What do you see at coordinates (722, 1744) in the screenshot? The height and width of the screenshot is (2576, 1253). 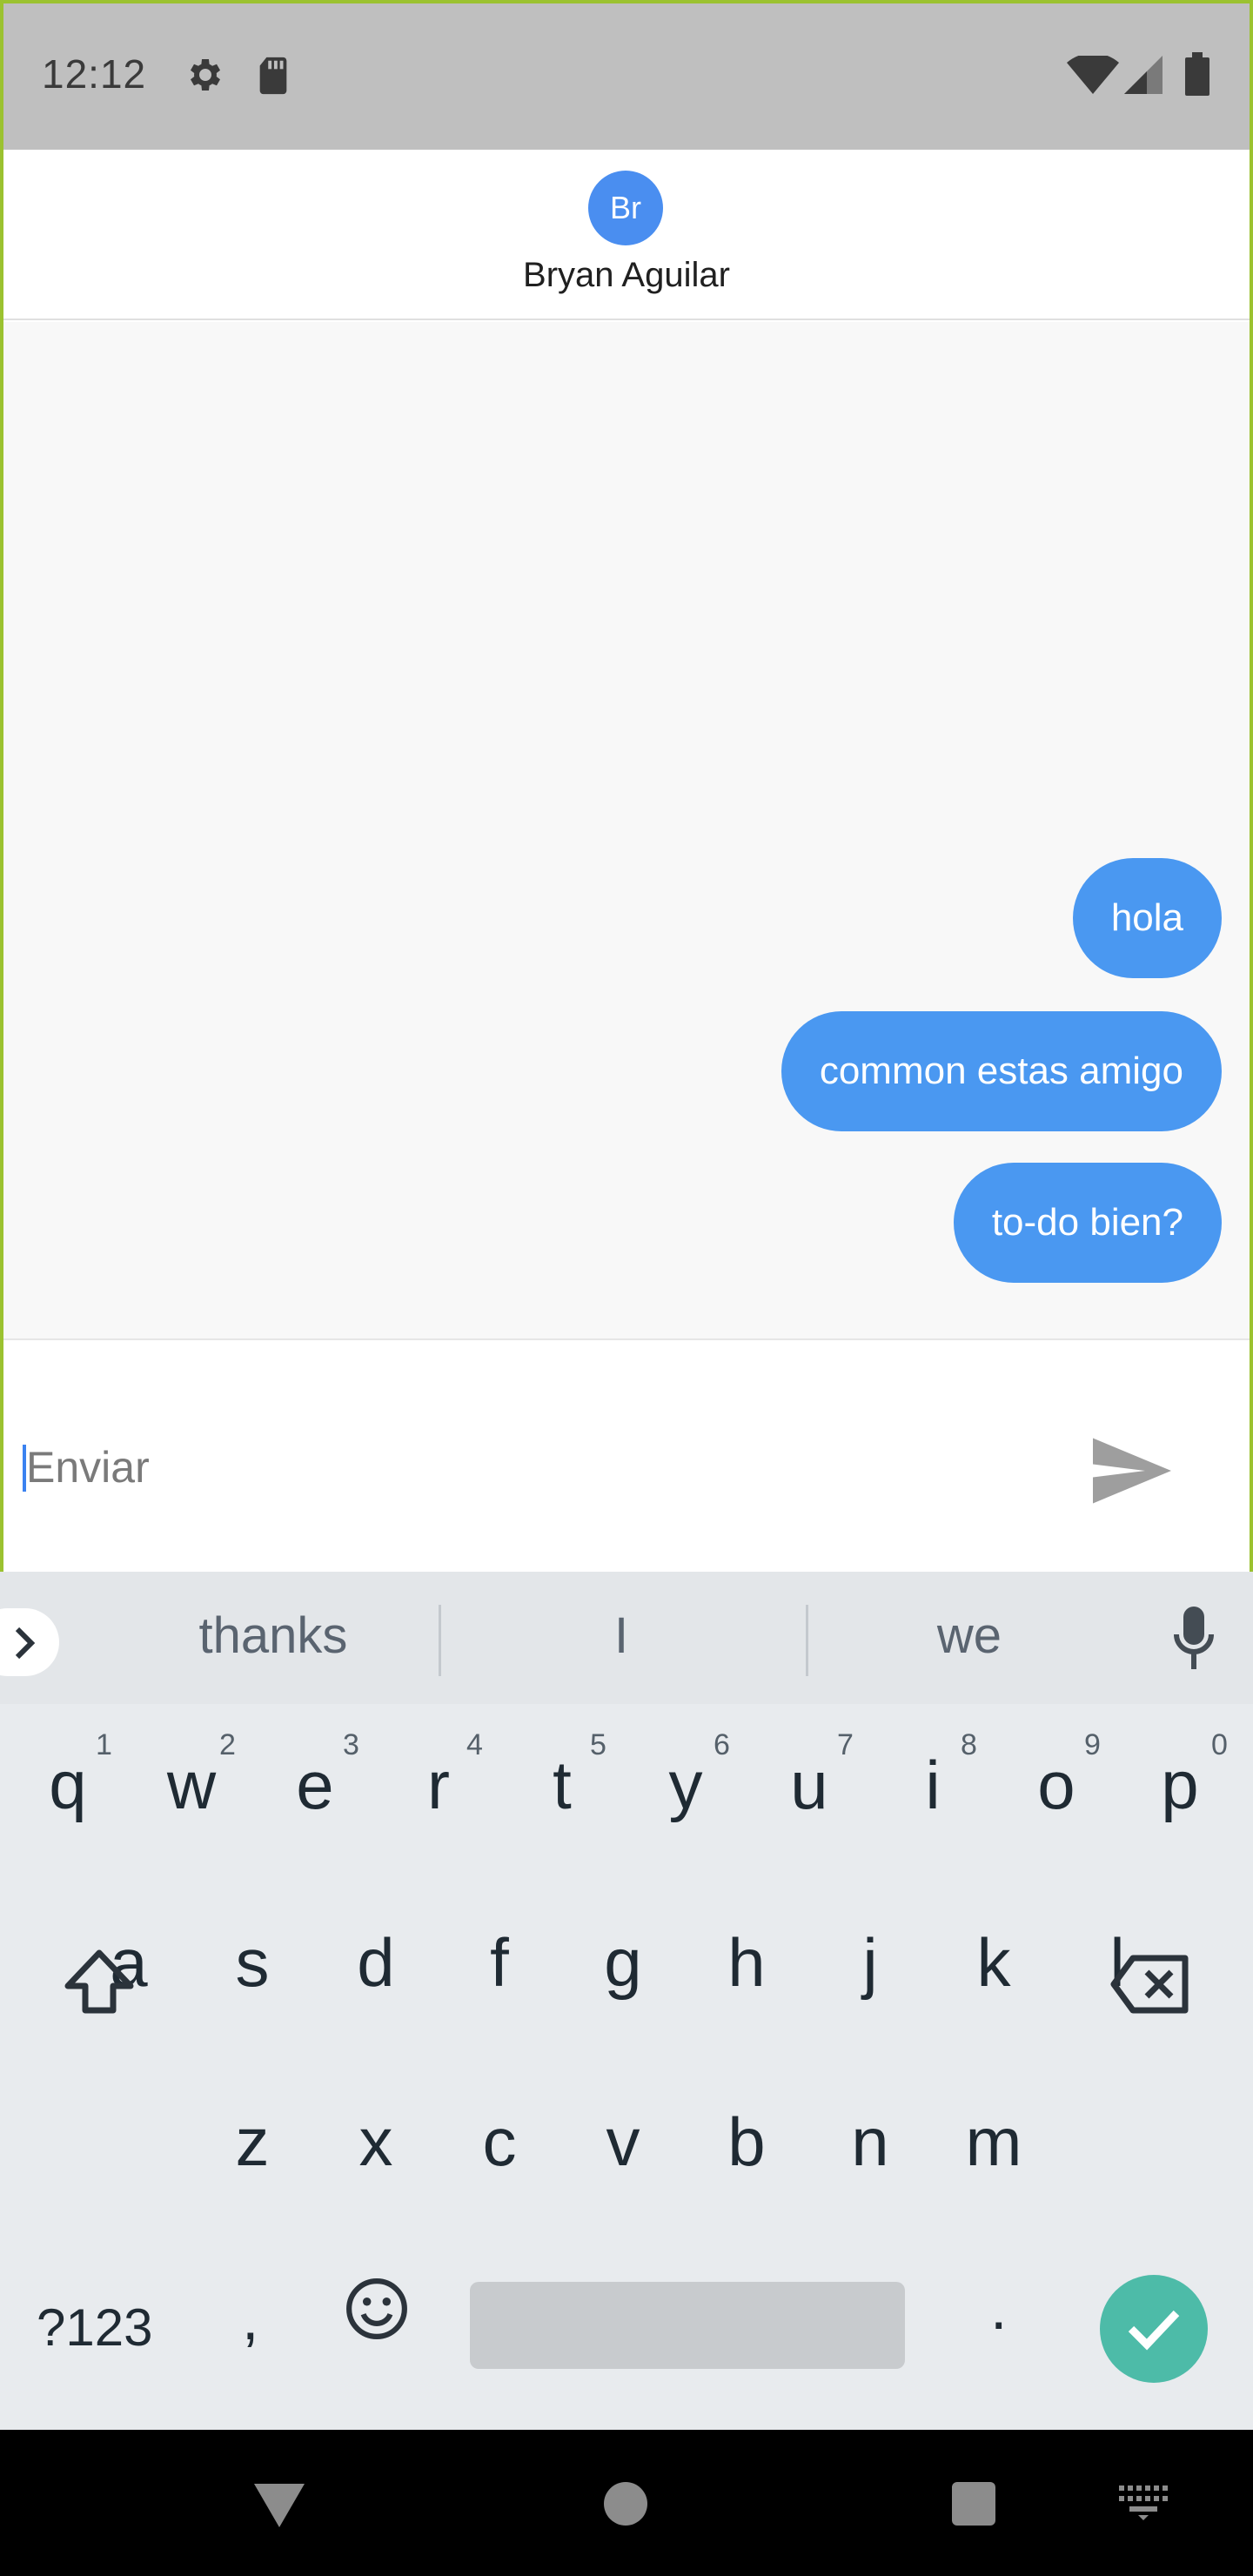 I see `key-hint: 6` at bounding box center [722, 1744].